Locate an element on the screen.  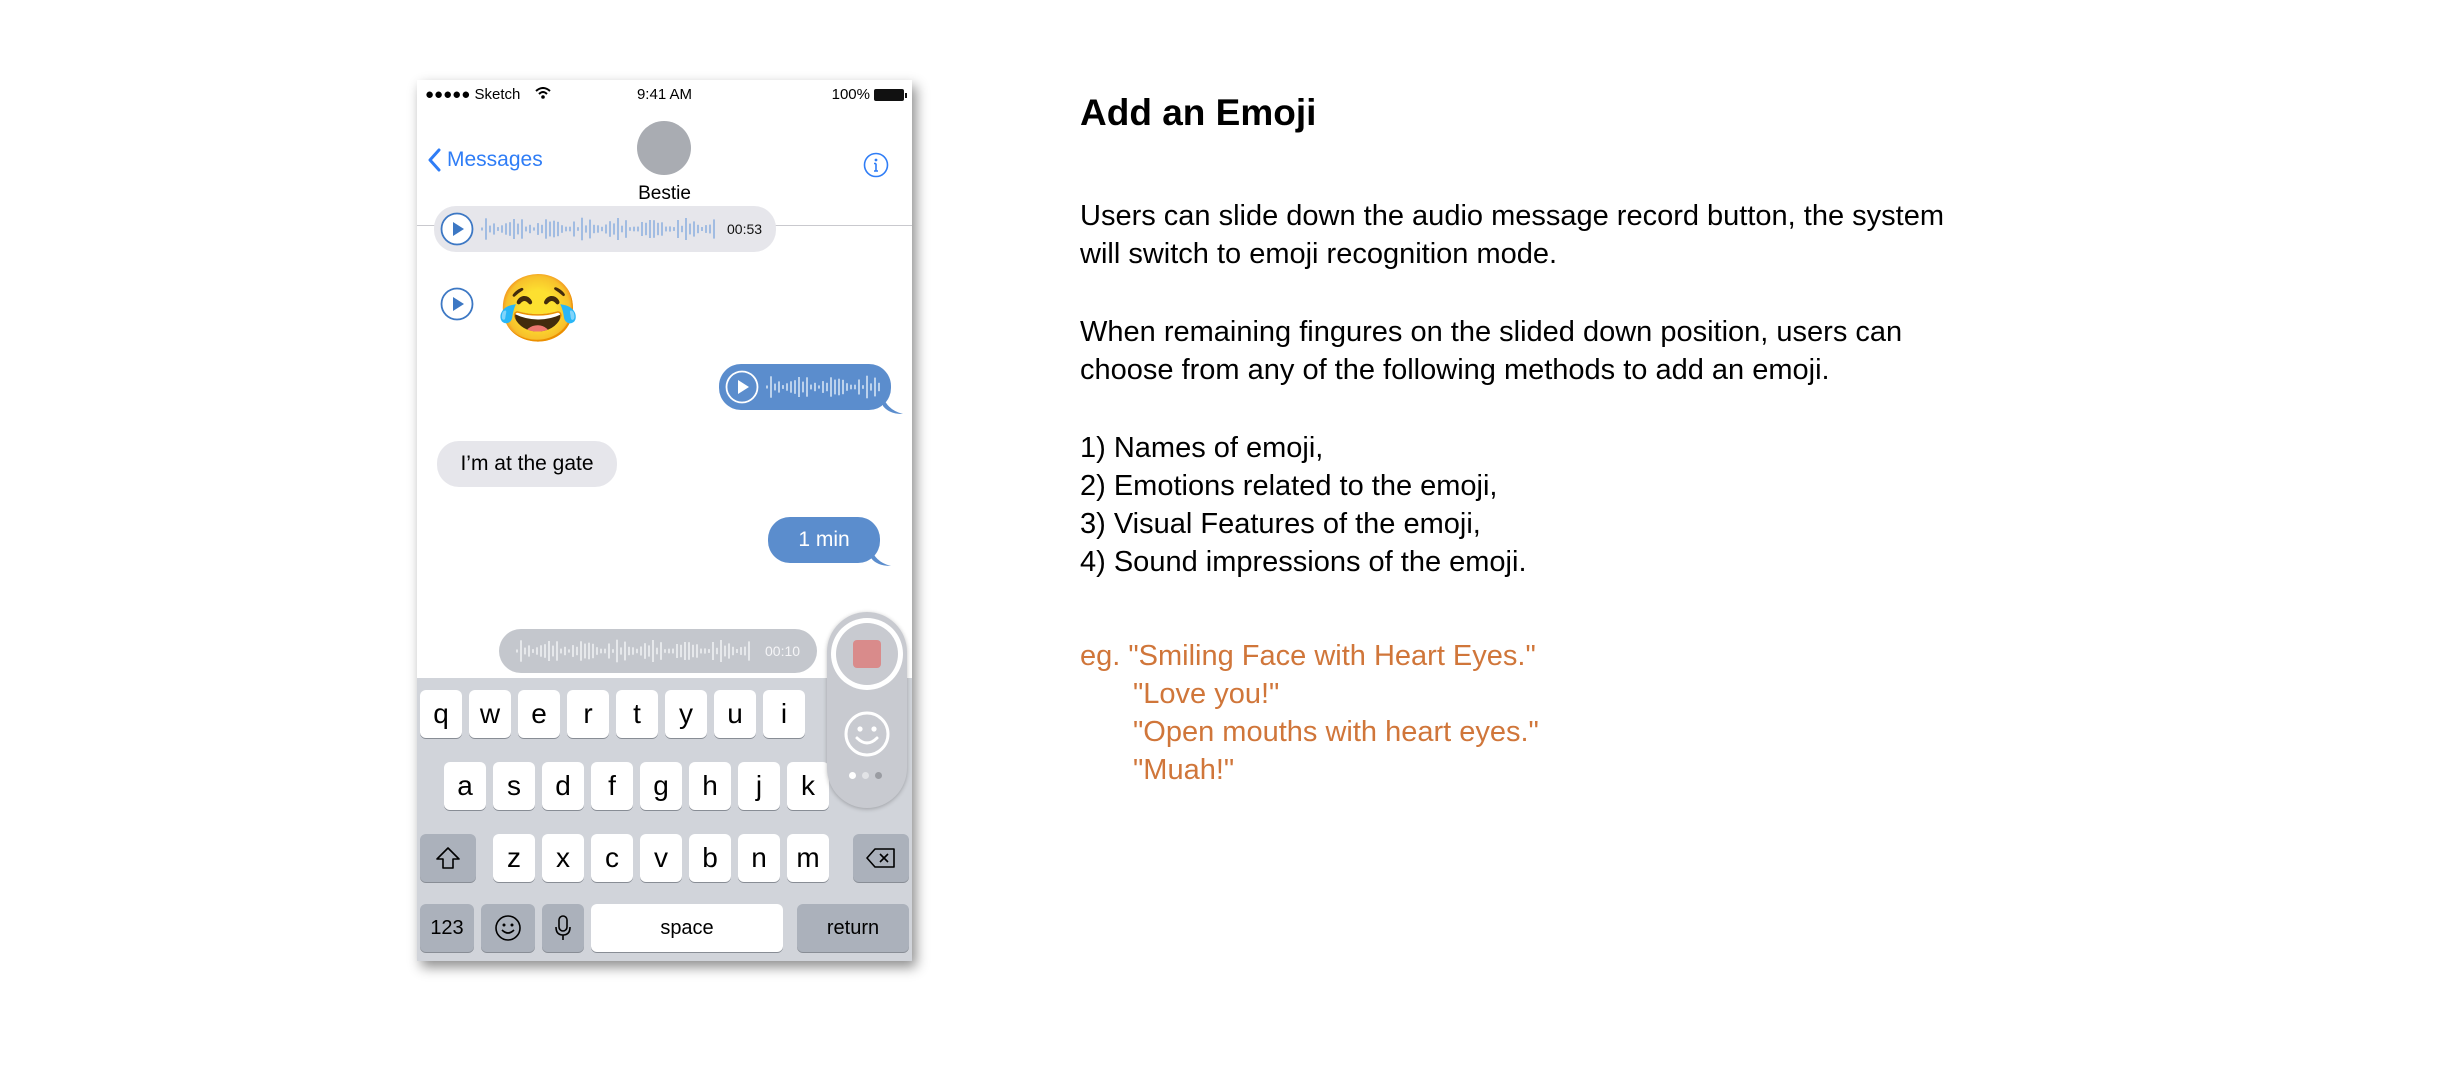
key-h: h is located at coordinates (710, 786).